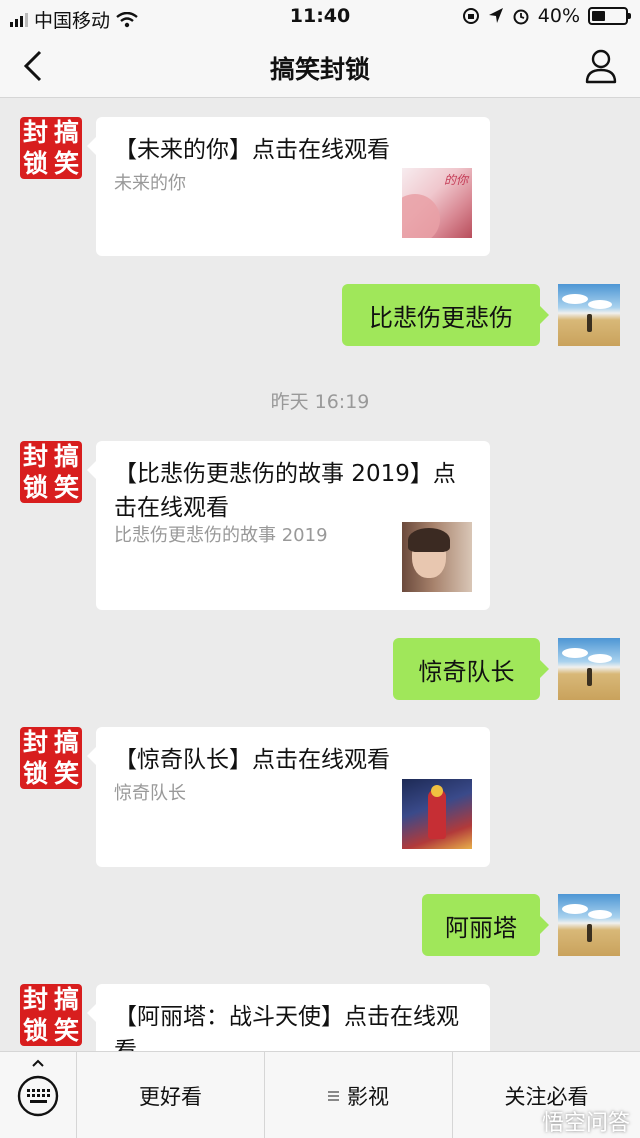 This screenshot has width=640, height=1138. Describe the element at coordinates (521, 17) in the screenshot. I see `alarm-icon` at that location.